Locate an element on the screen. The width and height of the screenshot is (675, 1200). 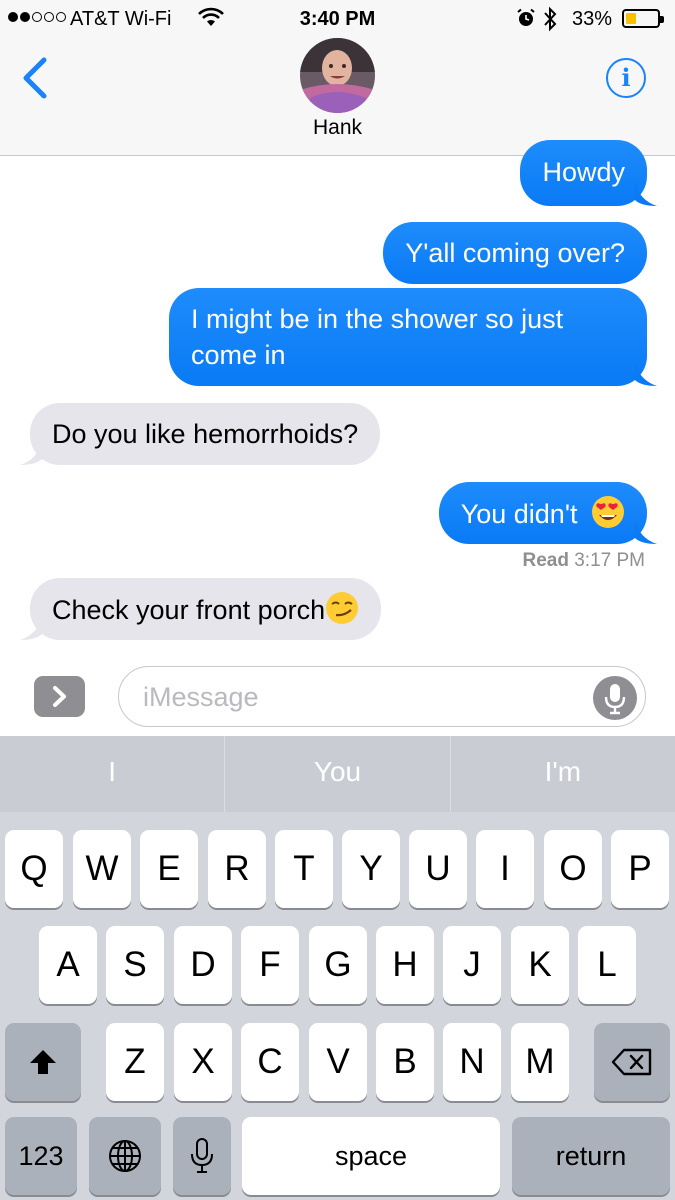
info-button: i is located at coordinates (626, 78).